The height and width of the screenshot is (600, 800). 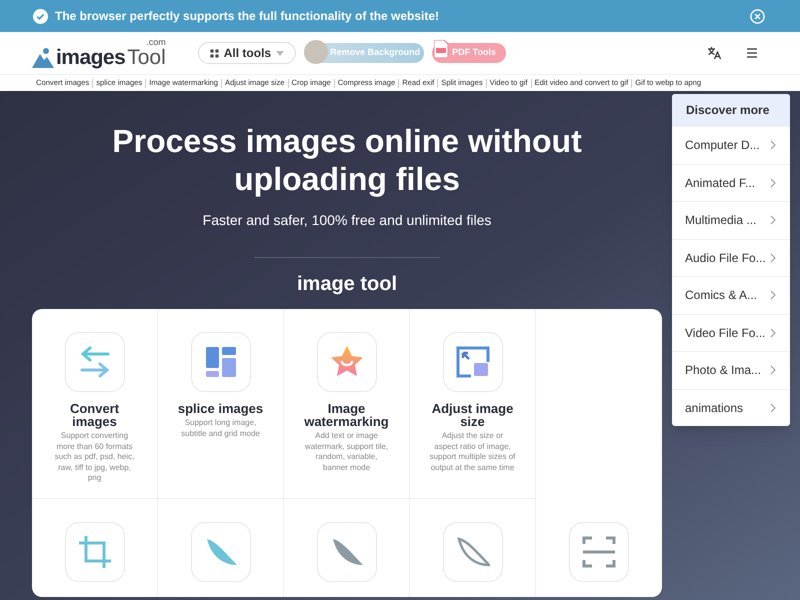 I want to click on document-icon, so click(x=441, y=49).